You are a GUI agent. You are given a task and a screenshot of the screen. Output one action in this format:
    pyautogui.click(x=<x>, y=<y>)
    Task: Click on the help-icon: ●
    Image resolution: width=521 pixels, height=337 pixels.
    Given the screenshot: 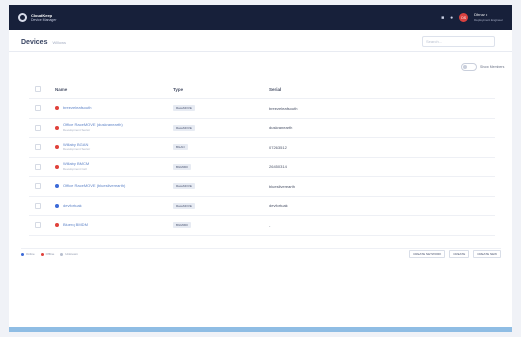 What is the action you would take?
    pyautogui.click(x=451, y=18)
    